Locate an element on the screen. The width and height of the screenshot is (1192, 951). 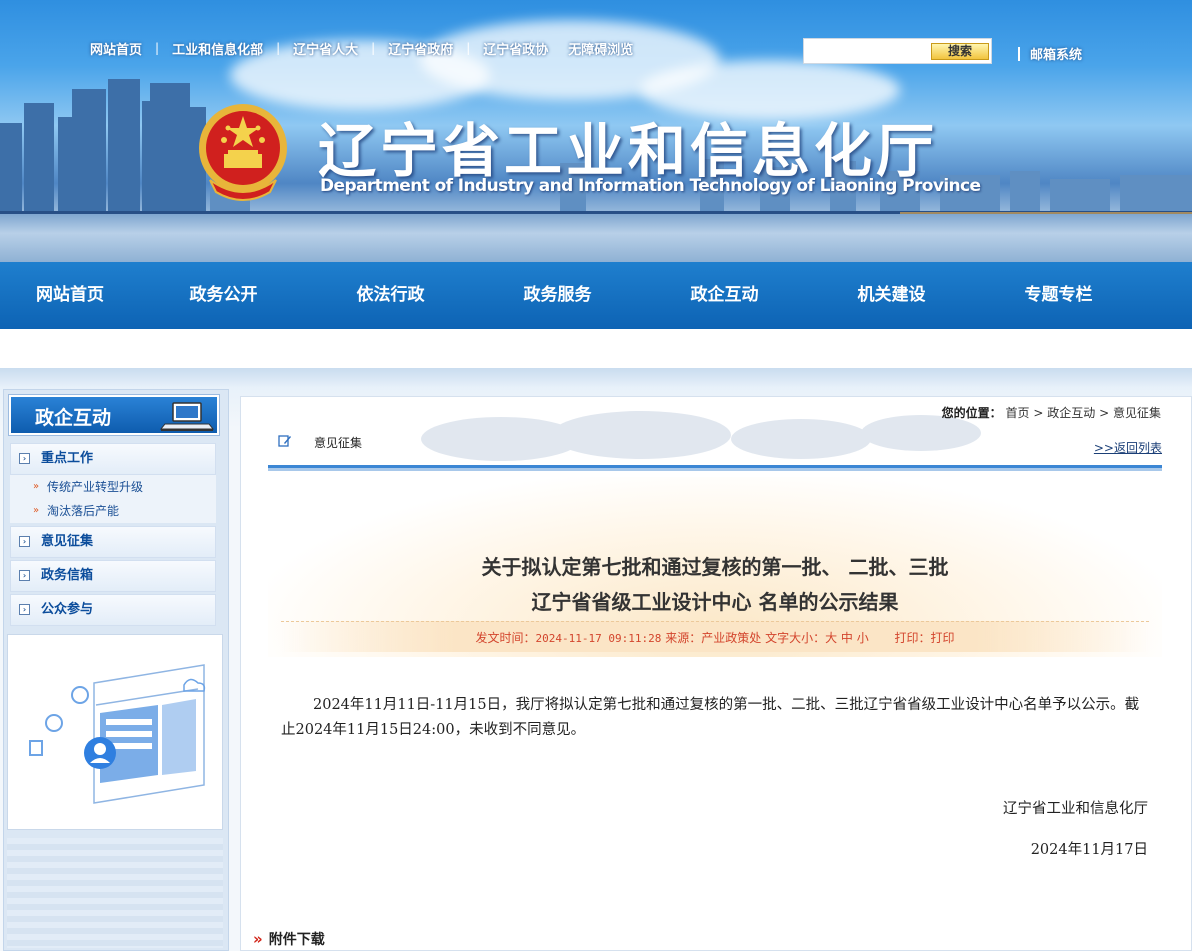
online-service-illustration is located at coordinates (117, 734).